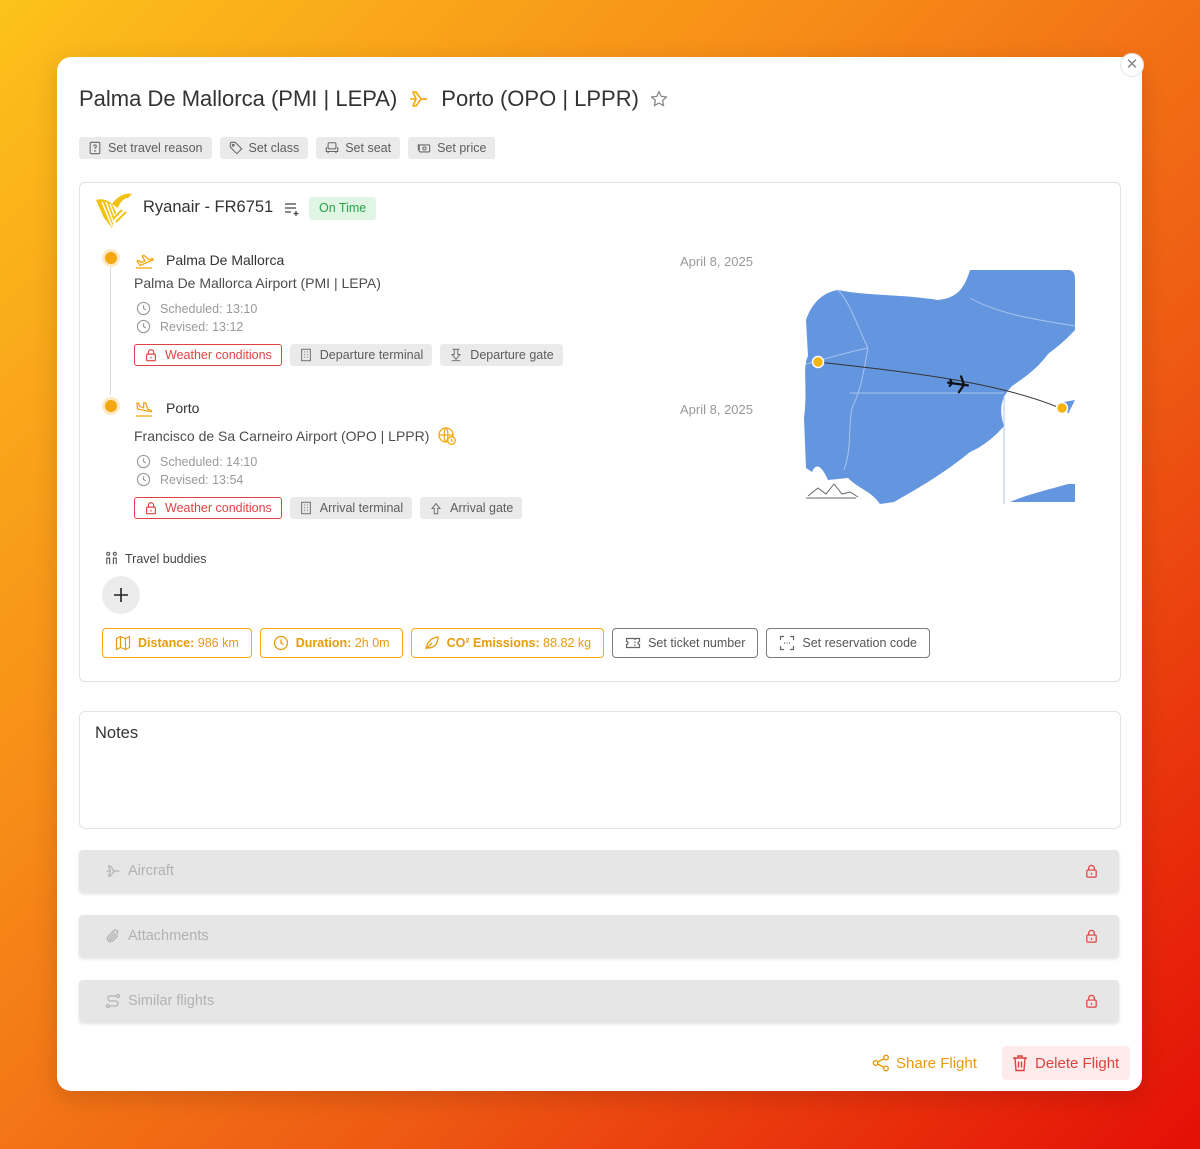 This screenshot has height=1149, width=1200. I want to click on plus-icon, so click(121, 595).